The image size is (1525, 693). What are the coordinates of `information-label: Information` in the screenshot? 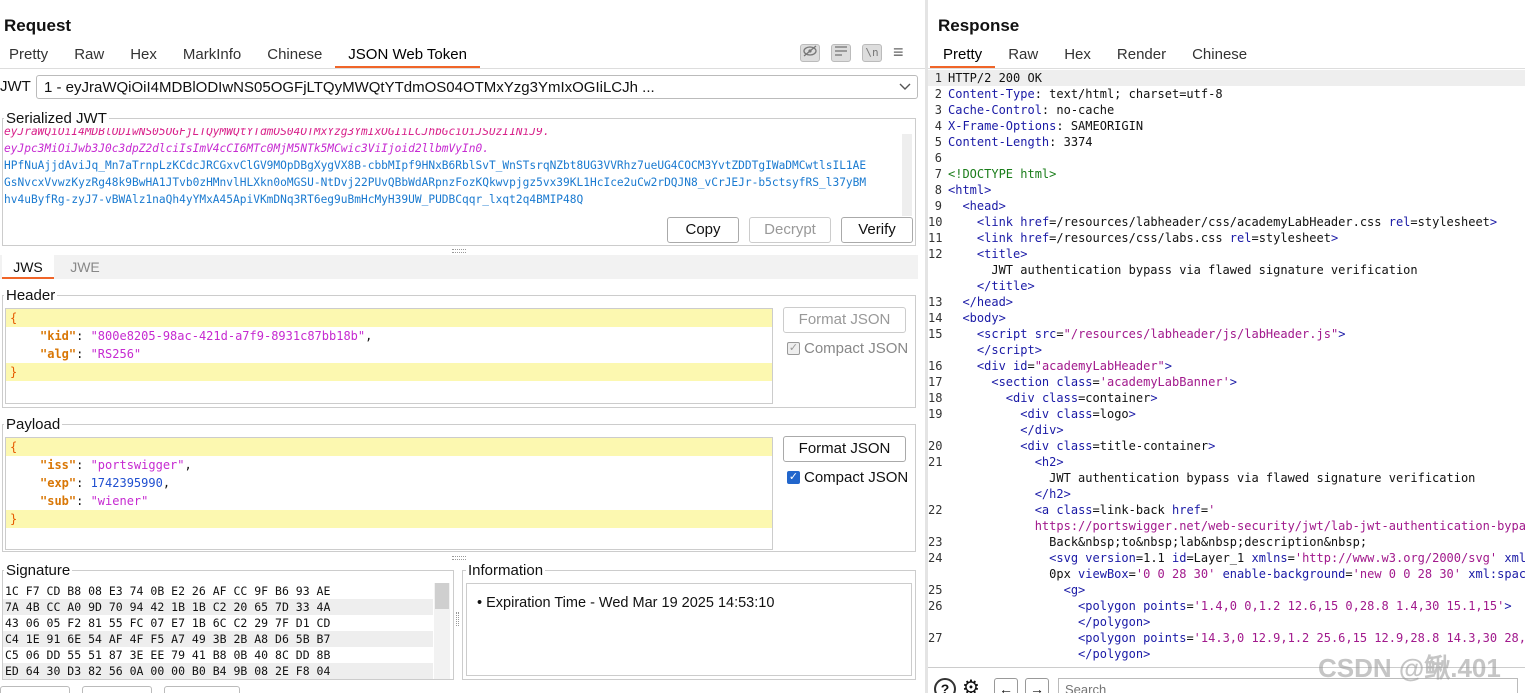 It's located at (506, 570).